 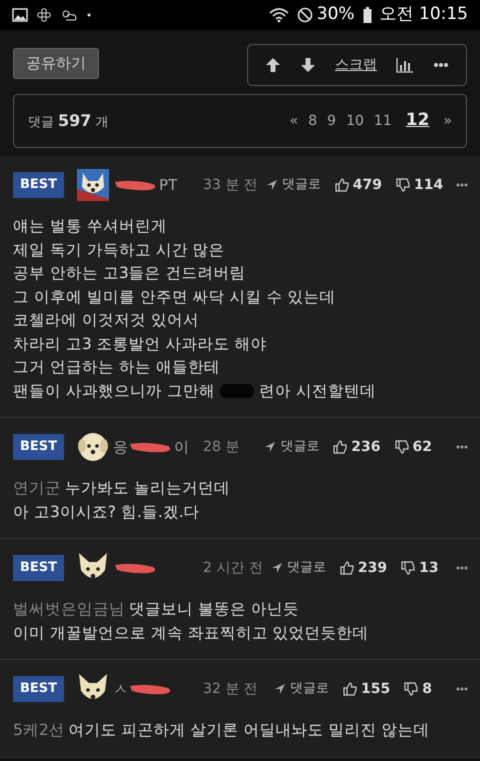 What do you see at coordinates (44, 15) in the screenshot?
I see `flower-icon` at bounding box center [44, 15].